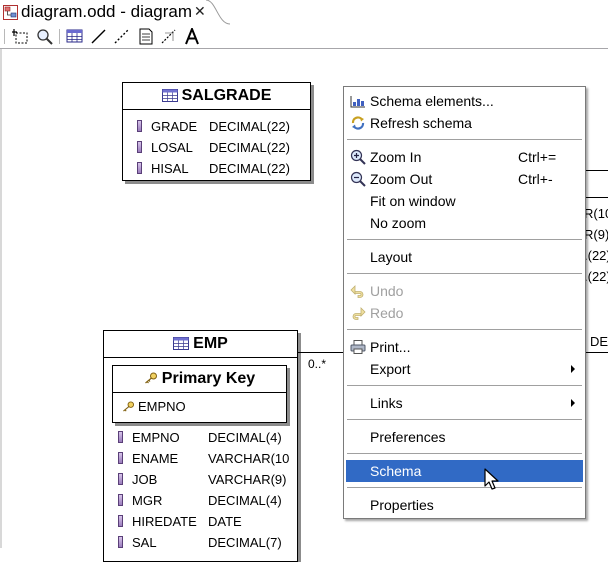 This screenshot has height=562, width=608. Describe the element at coordinates (247, 479) in the screenshot. I see `column-type: VARCHAR(9)` at that location.